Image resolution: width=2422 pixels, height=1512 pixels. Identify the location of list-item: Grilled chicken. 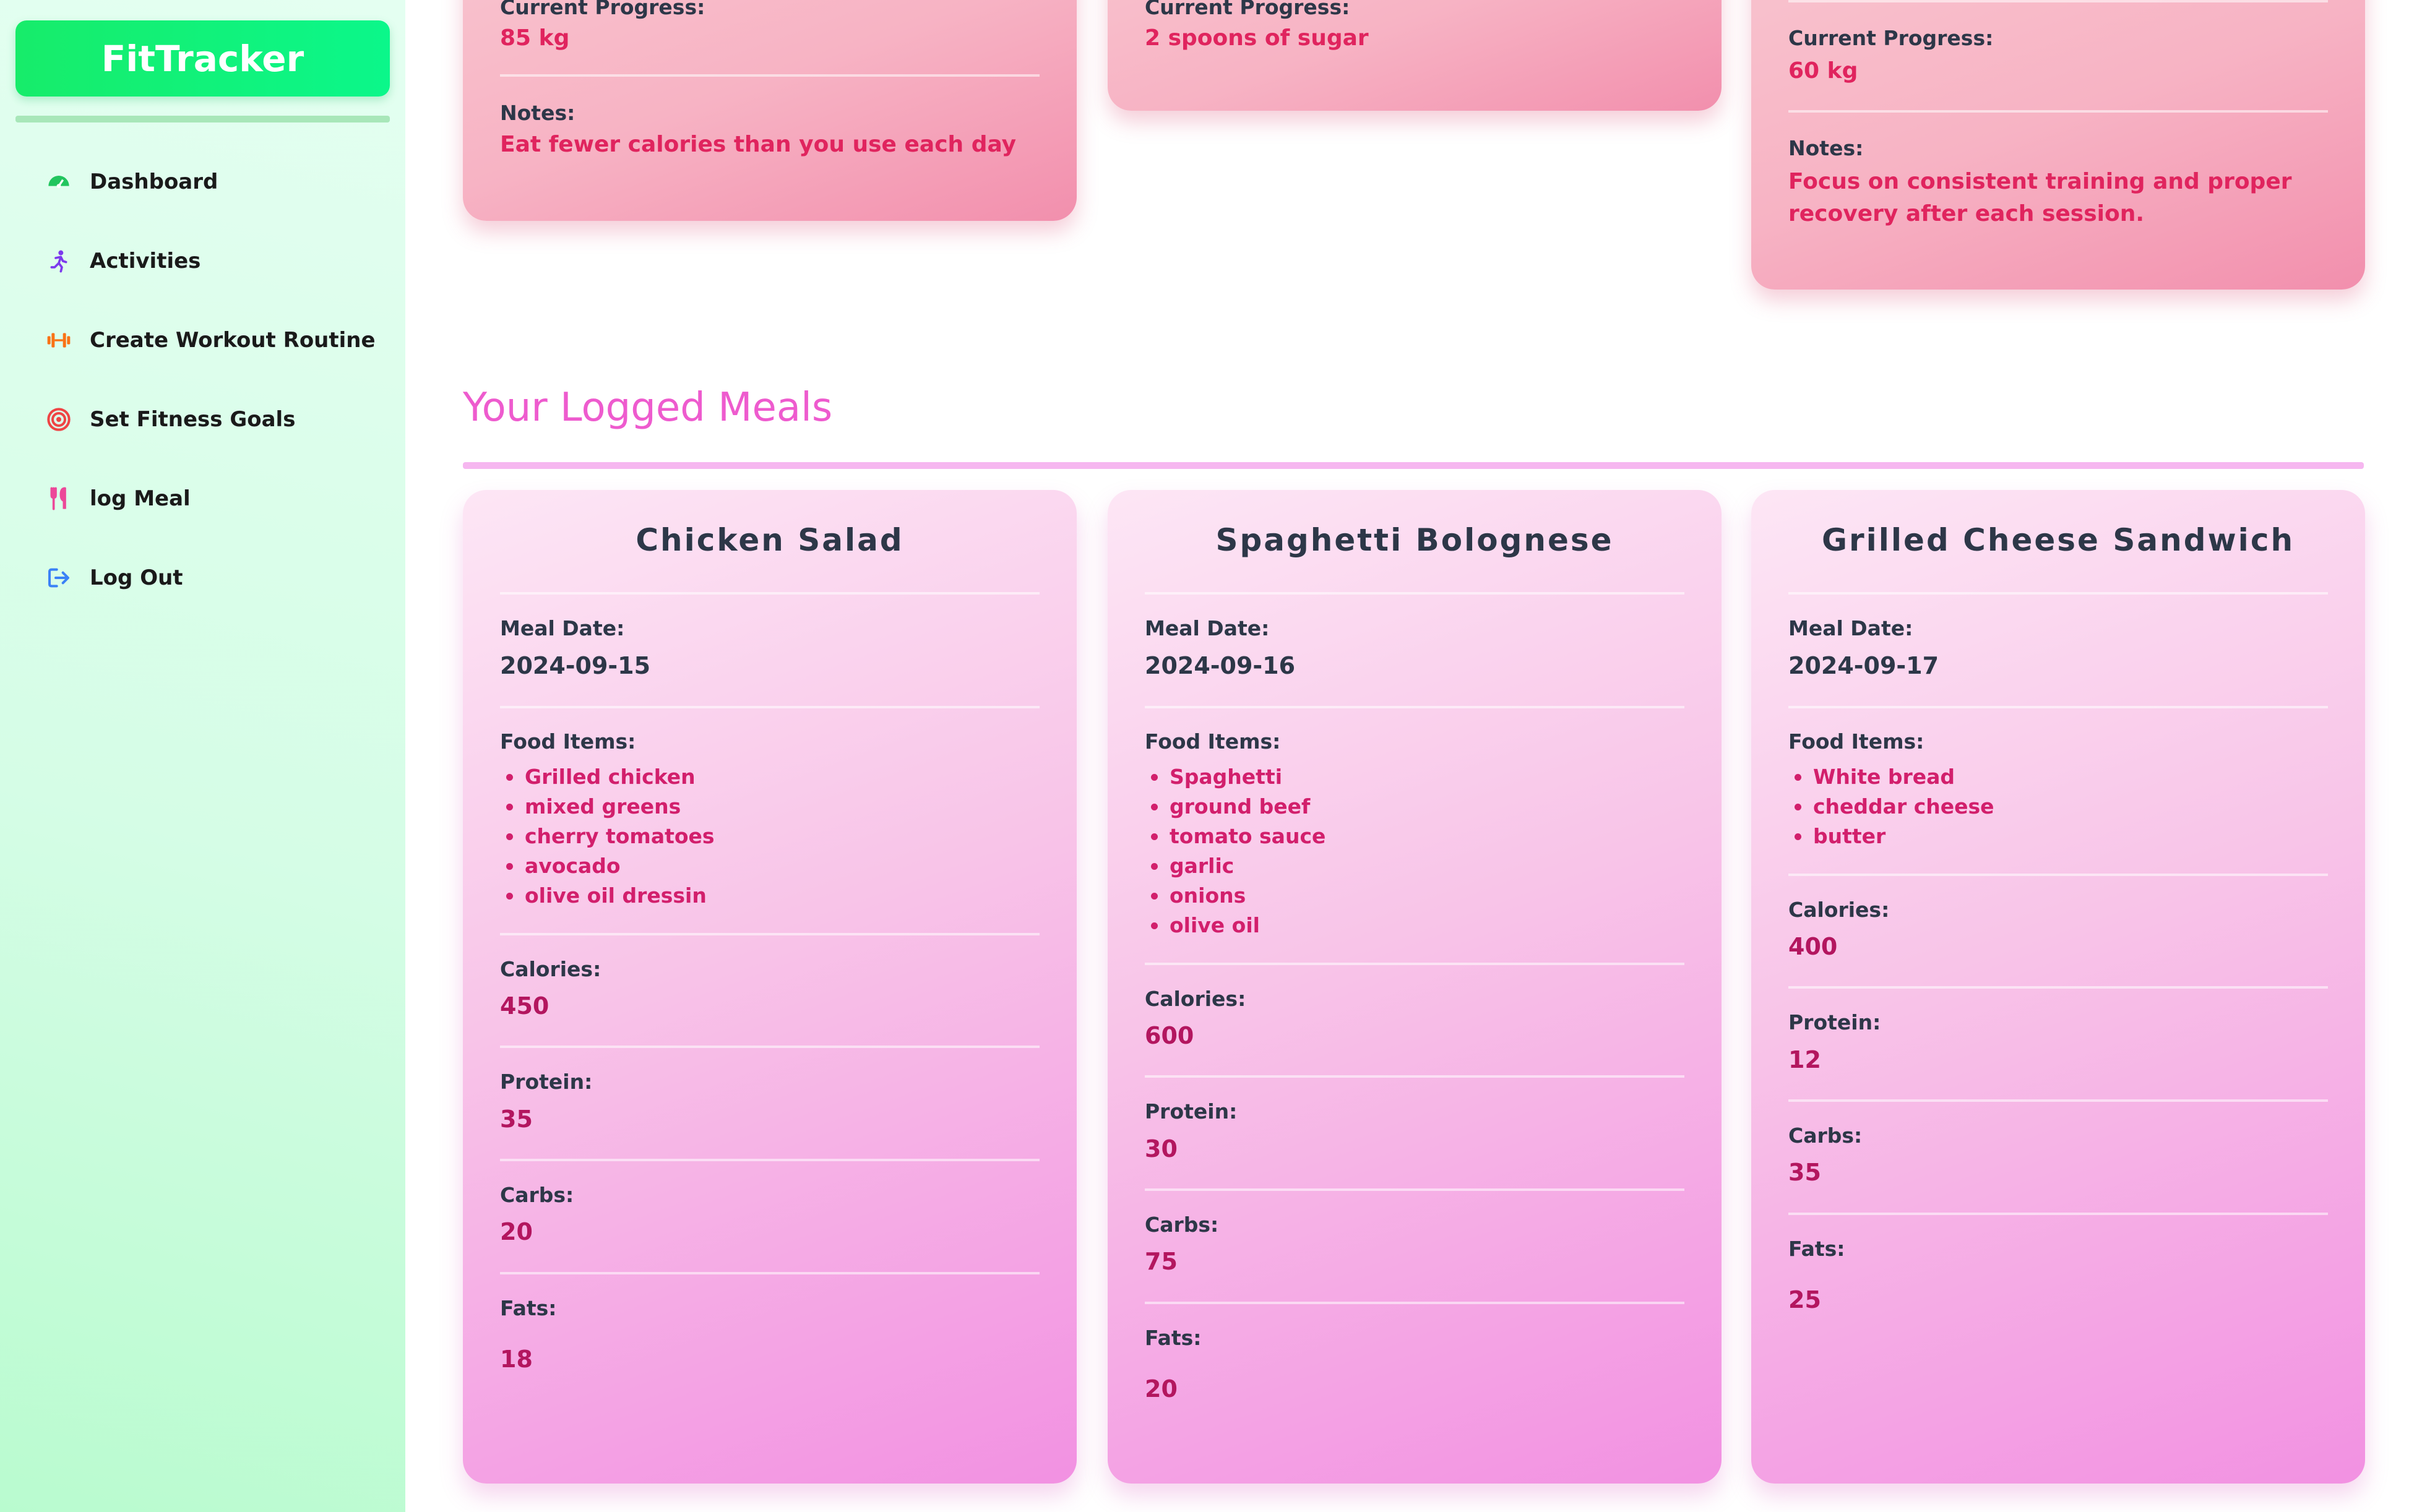
(607, 777).